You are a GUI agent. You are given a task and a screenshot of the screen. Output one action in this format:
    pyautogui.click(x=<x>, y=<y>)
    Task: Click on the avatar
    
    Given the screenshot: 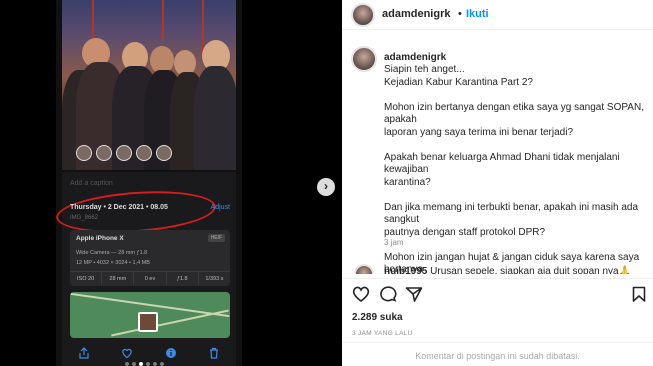 What is the action you would take?
    pyautogui.click(x=363, y=15)
    